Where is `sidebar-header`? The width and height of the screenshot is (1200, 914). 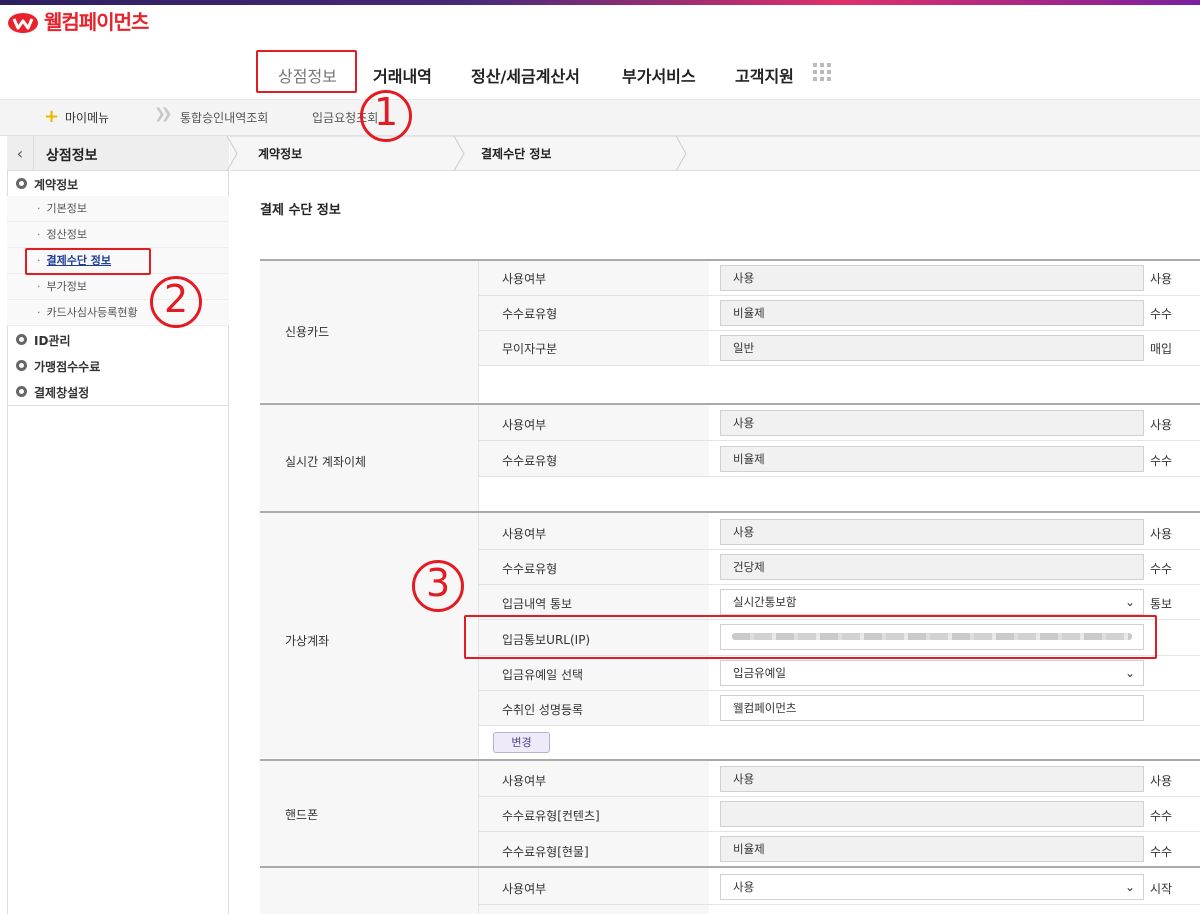 sidebar-header is located at coordinates (118, 153).